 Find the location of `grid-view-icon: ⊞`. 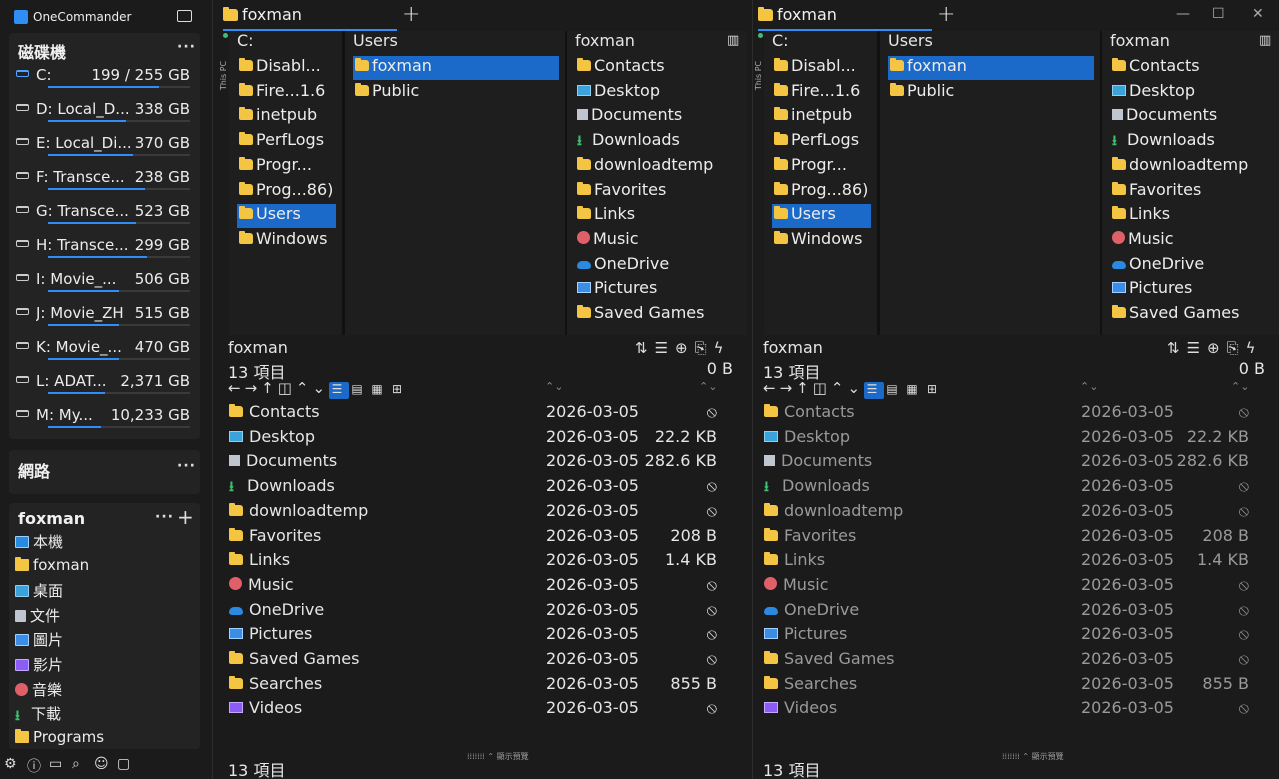

grid-view-icon: ⊞ is located at coordinates (399, 390).